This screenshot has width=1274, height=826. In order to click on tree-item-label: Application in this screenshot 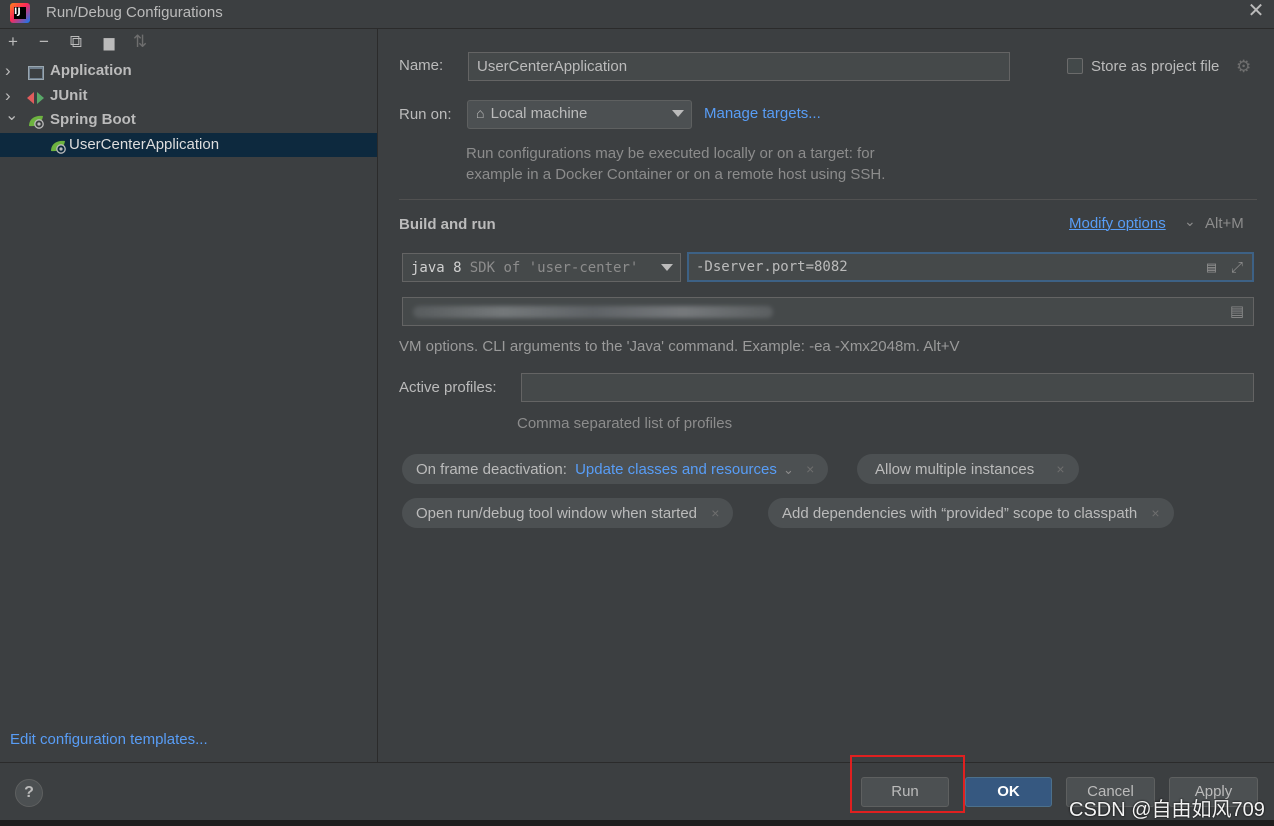, I will do `click(91, 70)`.